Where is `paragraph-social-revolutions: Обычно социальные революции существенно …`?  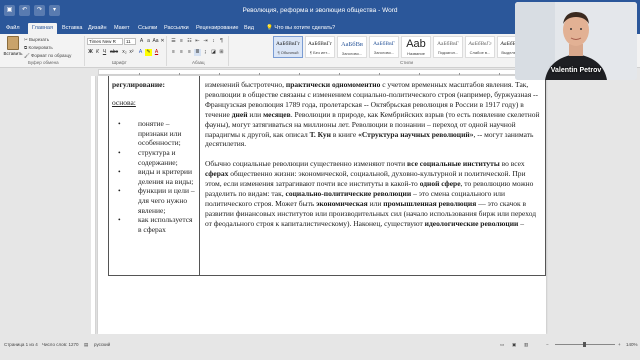
paragraph-social-revolutions: Обычно социальные революции существенно … is located at coordinates (371, 193).